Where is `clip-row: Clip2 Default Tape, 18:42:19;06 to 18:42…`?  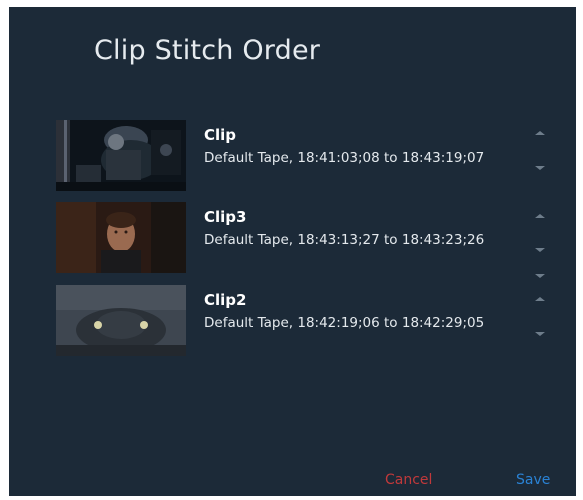 clip-row: Clip2 Default Tape, 18:42:19;06 to 18:42… is located at coordinates (306, 321).